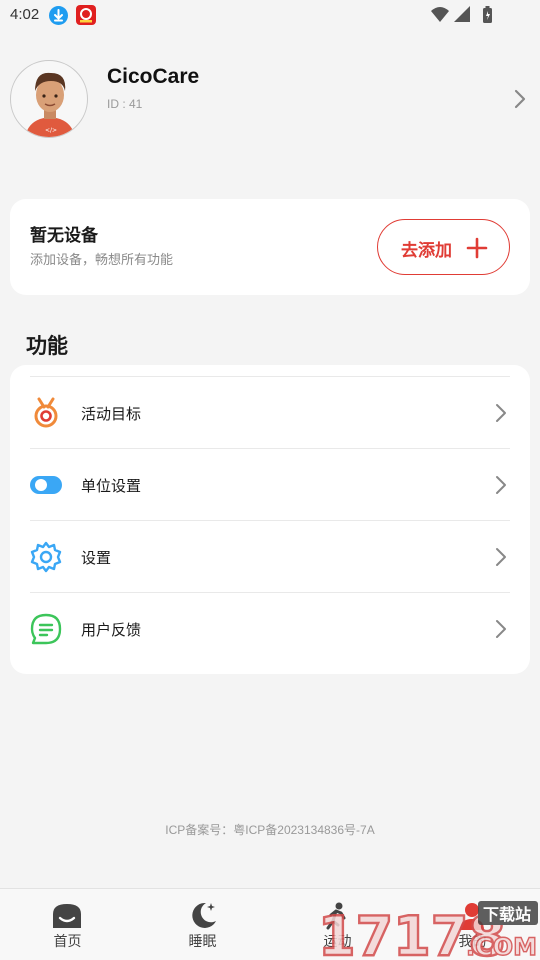 This screenshot has height=960, width=540. I want to click on medal-icon, so click(46, 413).